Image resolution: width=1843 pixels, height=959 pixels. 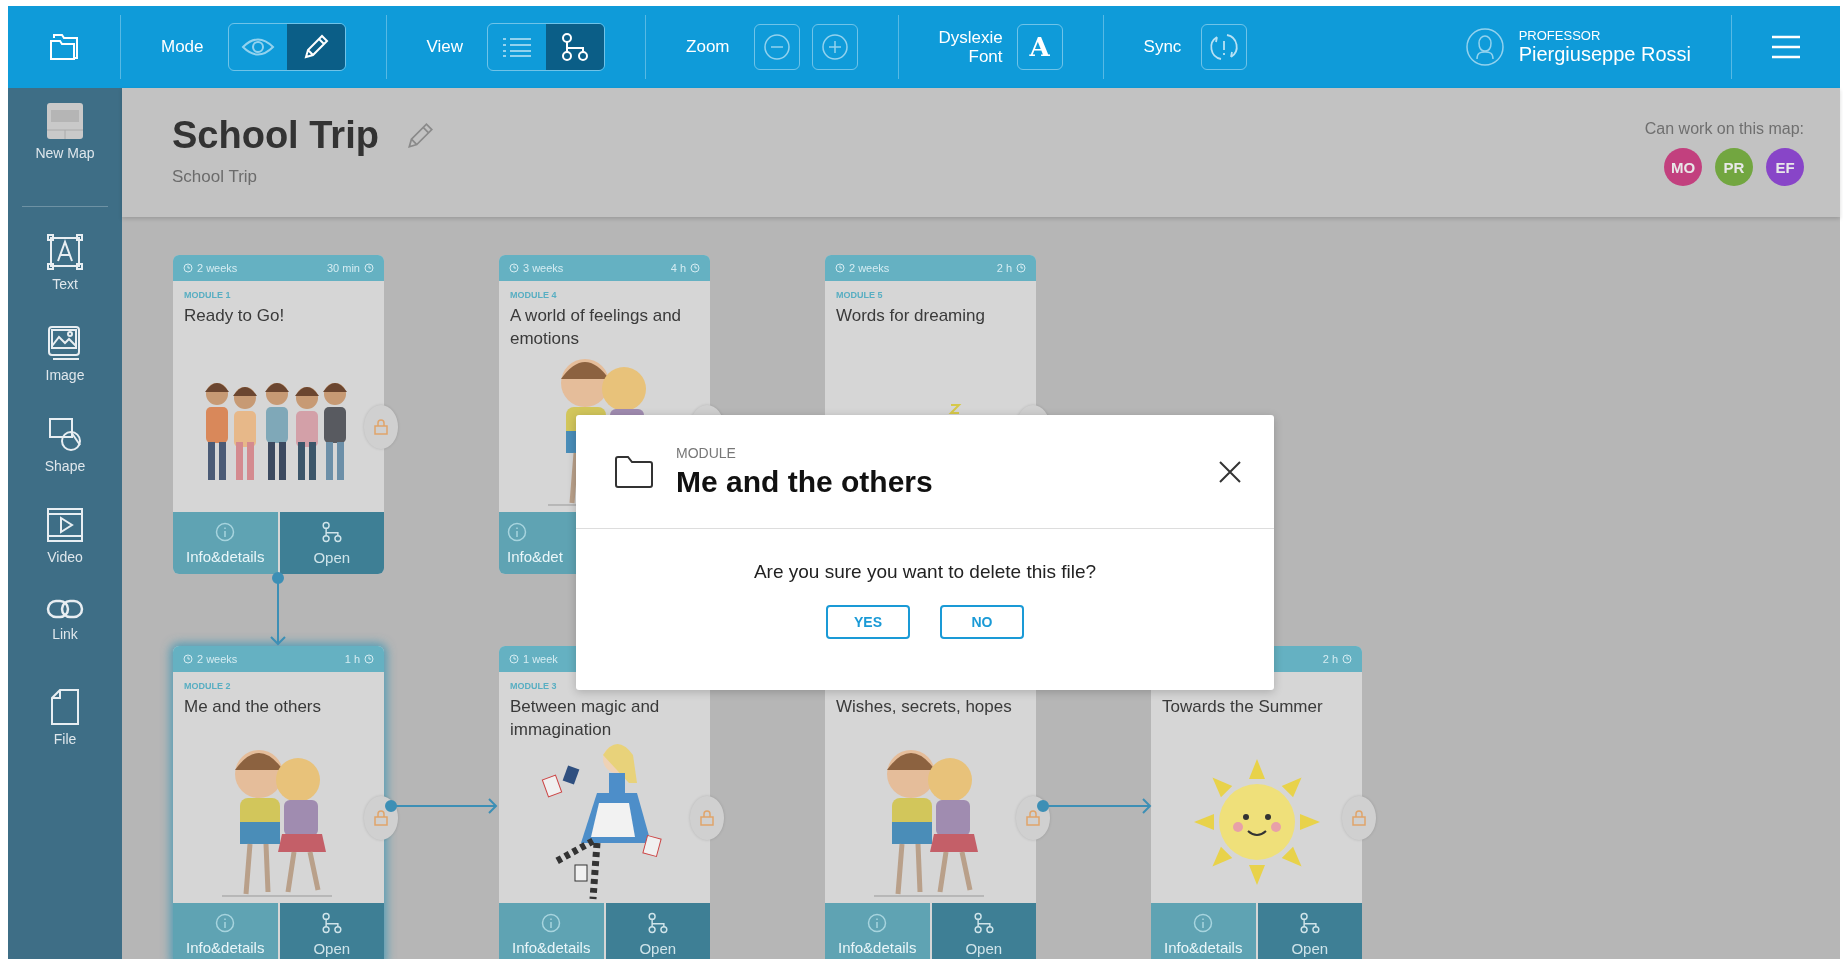 What do you see at coordinates (64, 47) in the screenshot?
I see `folders-icon` at bounding box center [64, 47].